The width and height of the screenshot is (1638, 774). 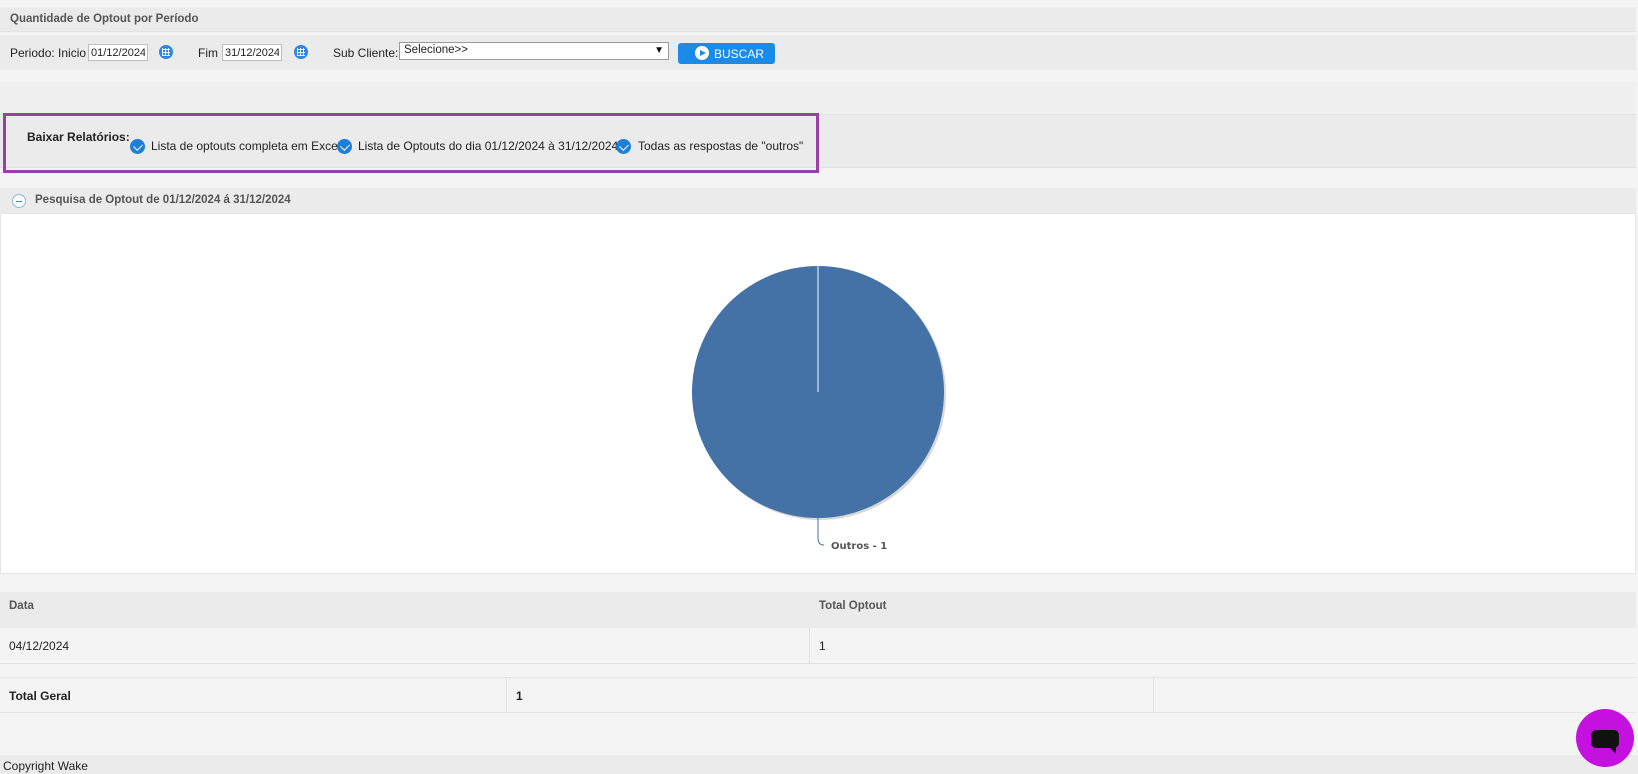 What do you see at coordinates (436, 50) in the screenshot?
I see `subcliente-selected-value: Selecione>>` at bounding box center [436, 50].